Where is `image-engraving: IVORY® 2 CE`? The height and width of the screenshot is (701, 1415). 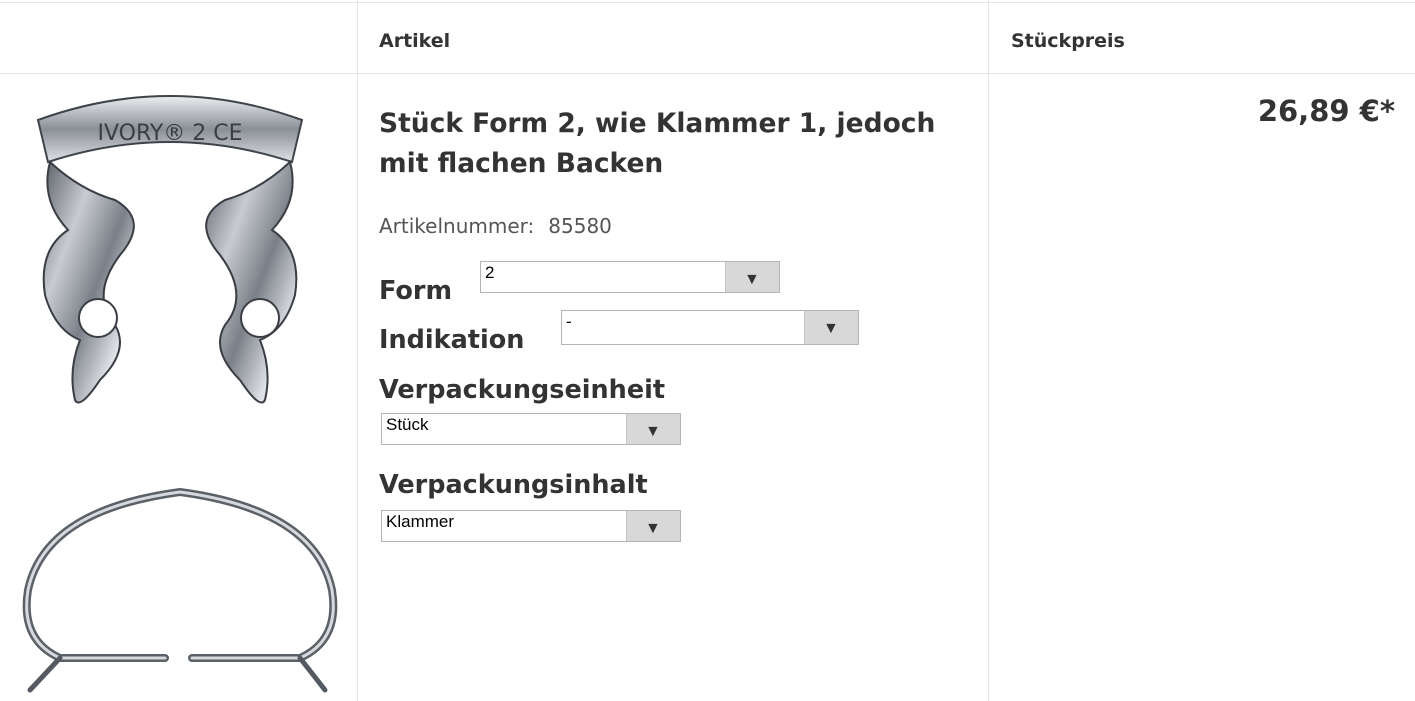
image-engraving: IVORY® 2 CE is located at coordinates (169, 133).